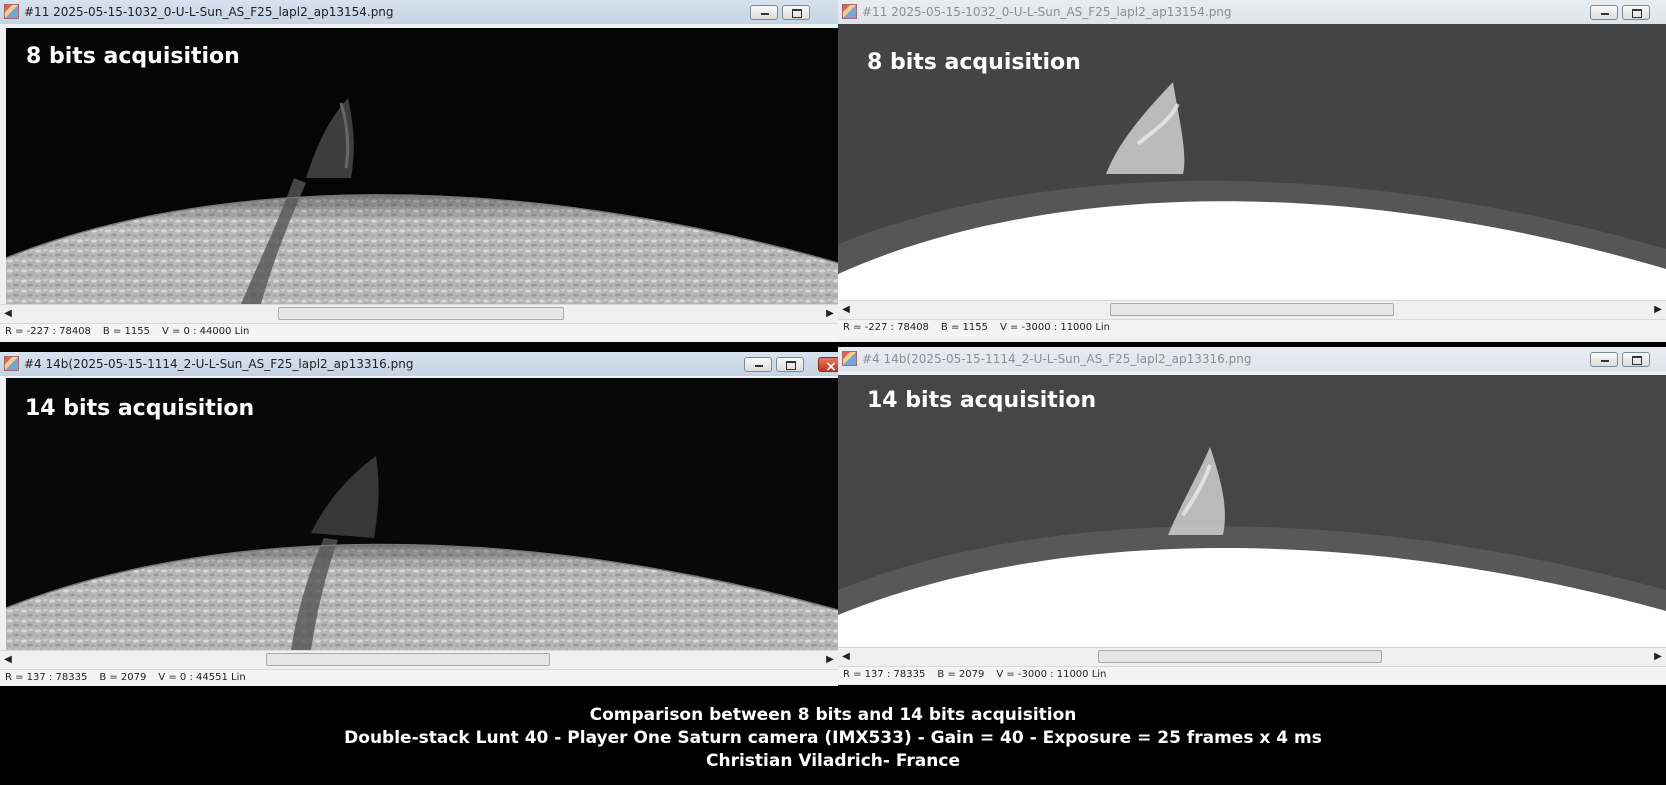 Image resolution: width=1666 pixels, height=785 pixels. I want to click on status-bar: R = 137 : 78335 B = 2079 V = 0 : 44551 Lin, so click(419, 677).